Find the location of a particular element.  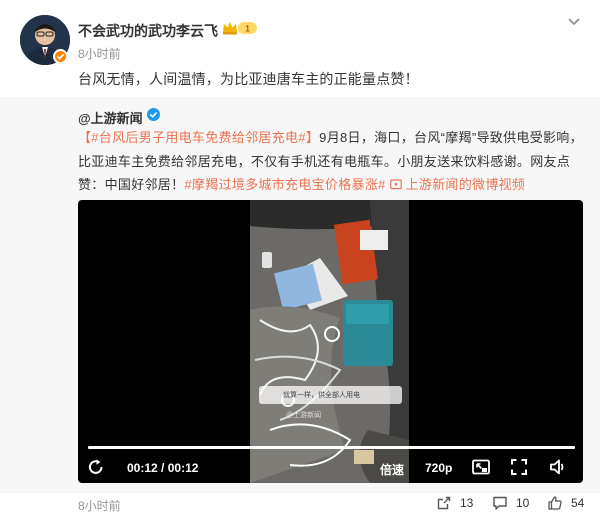

repost-text-line-2: 比亚迪车主免费给邻居充电，不仅有手机还有电瓶车。小朋友送来饮料感谢。网友点 is located at coordinates (324, 161).